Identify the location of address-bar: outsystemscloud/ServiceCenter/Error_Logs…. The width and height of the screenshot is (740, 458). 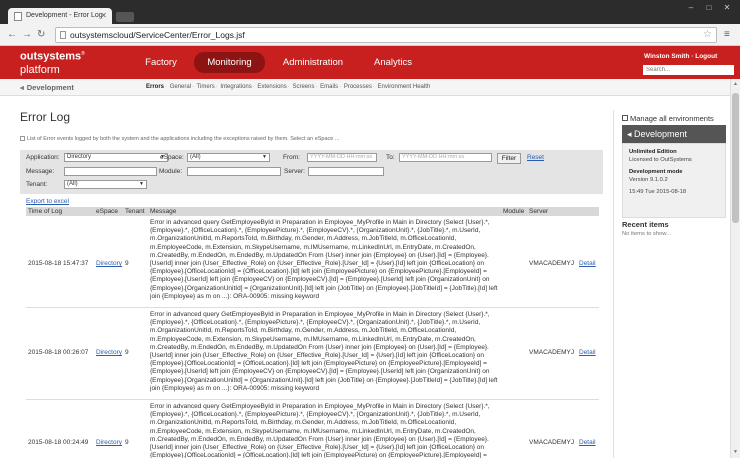
(386, 35).